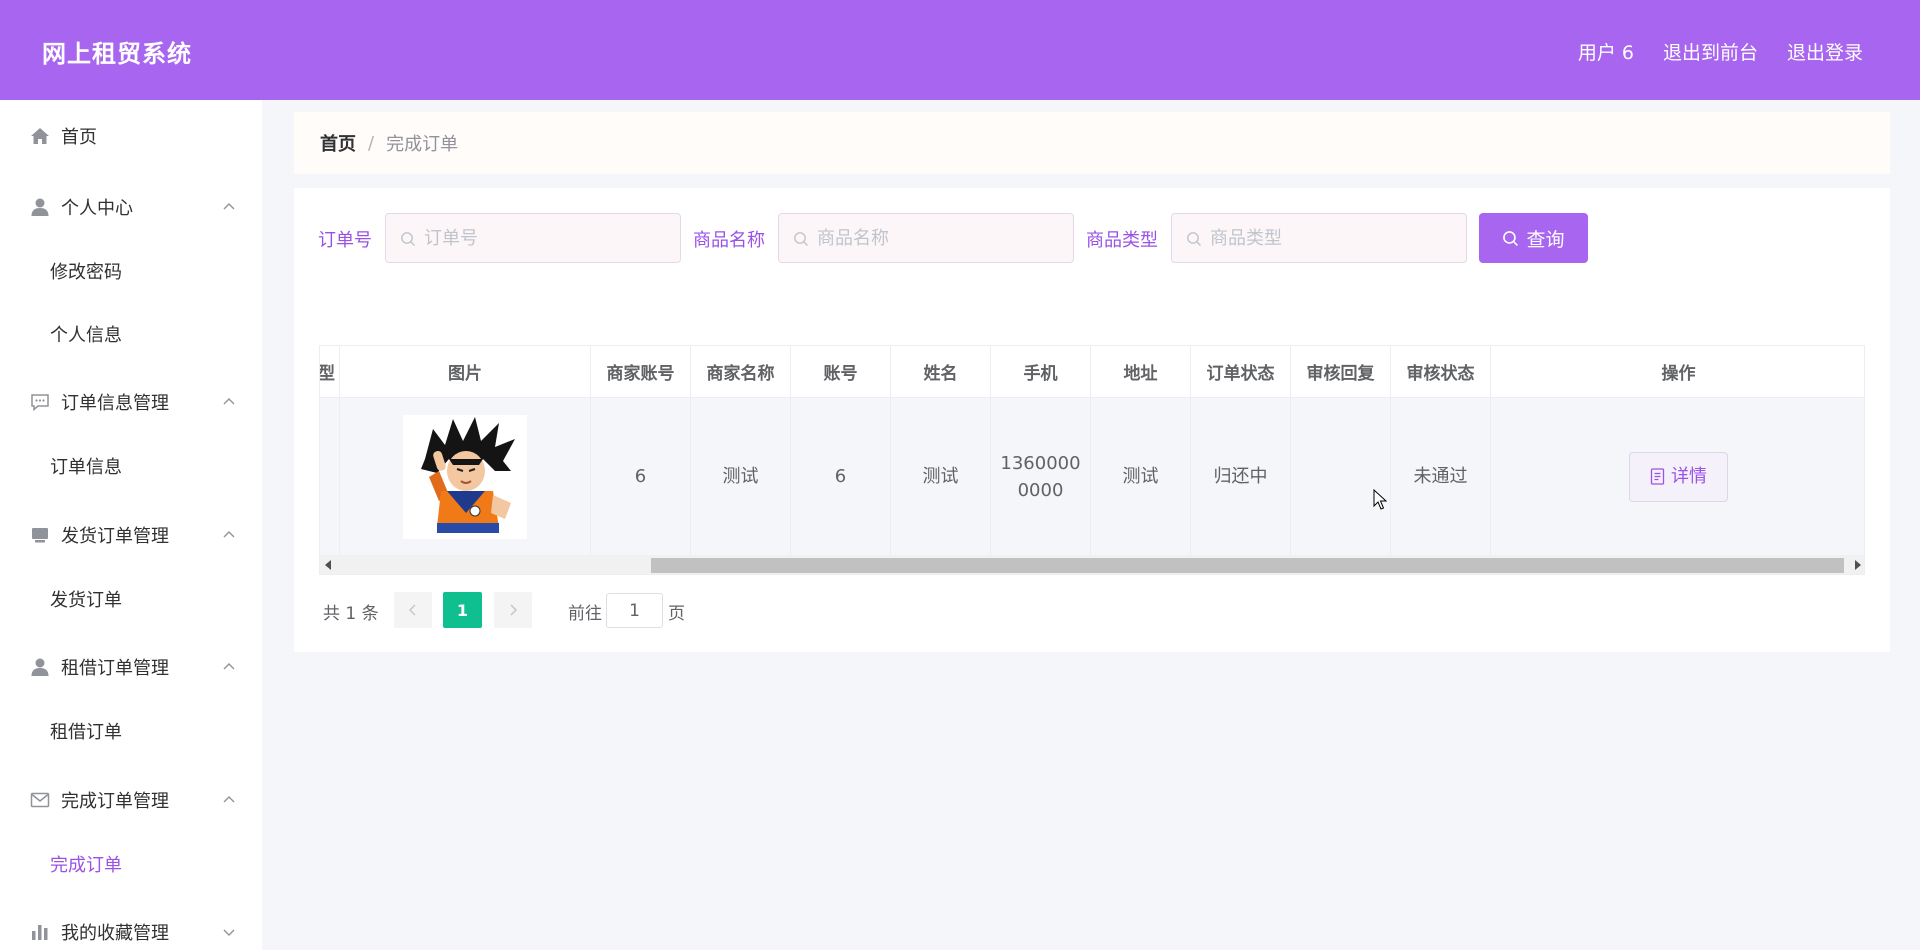 The image size is (1920, 950). I want to click on home-icon, so click(40, 136).